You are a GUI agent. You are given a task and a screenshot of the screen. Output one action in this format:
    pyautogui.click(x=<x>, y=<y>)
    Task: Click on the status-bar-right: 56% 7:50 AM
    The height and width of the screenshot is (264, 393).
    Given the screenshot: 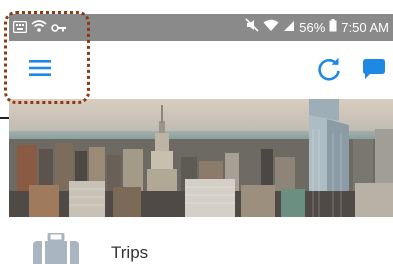 What is the action you would take?
    pyautogui.click(x=317, y=27)
    